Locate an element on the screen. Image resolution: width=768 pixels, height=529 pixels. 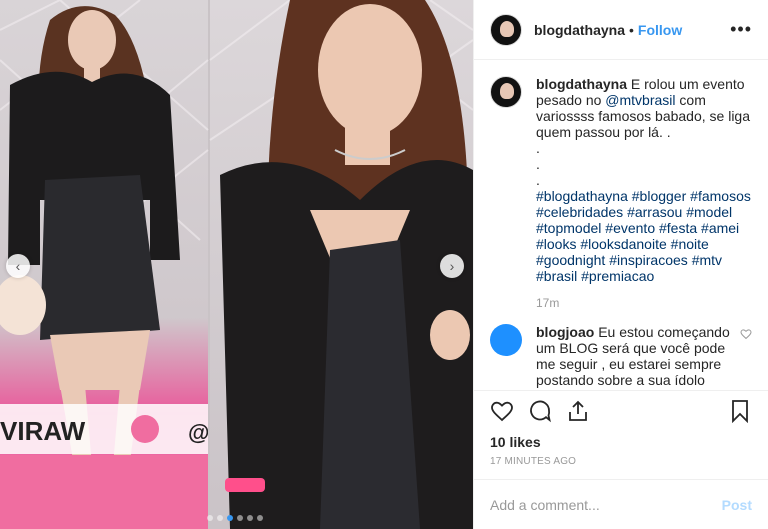
hashtag-link: #topmodel is located at coordinates (568, 228).